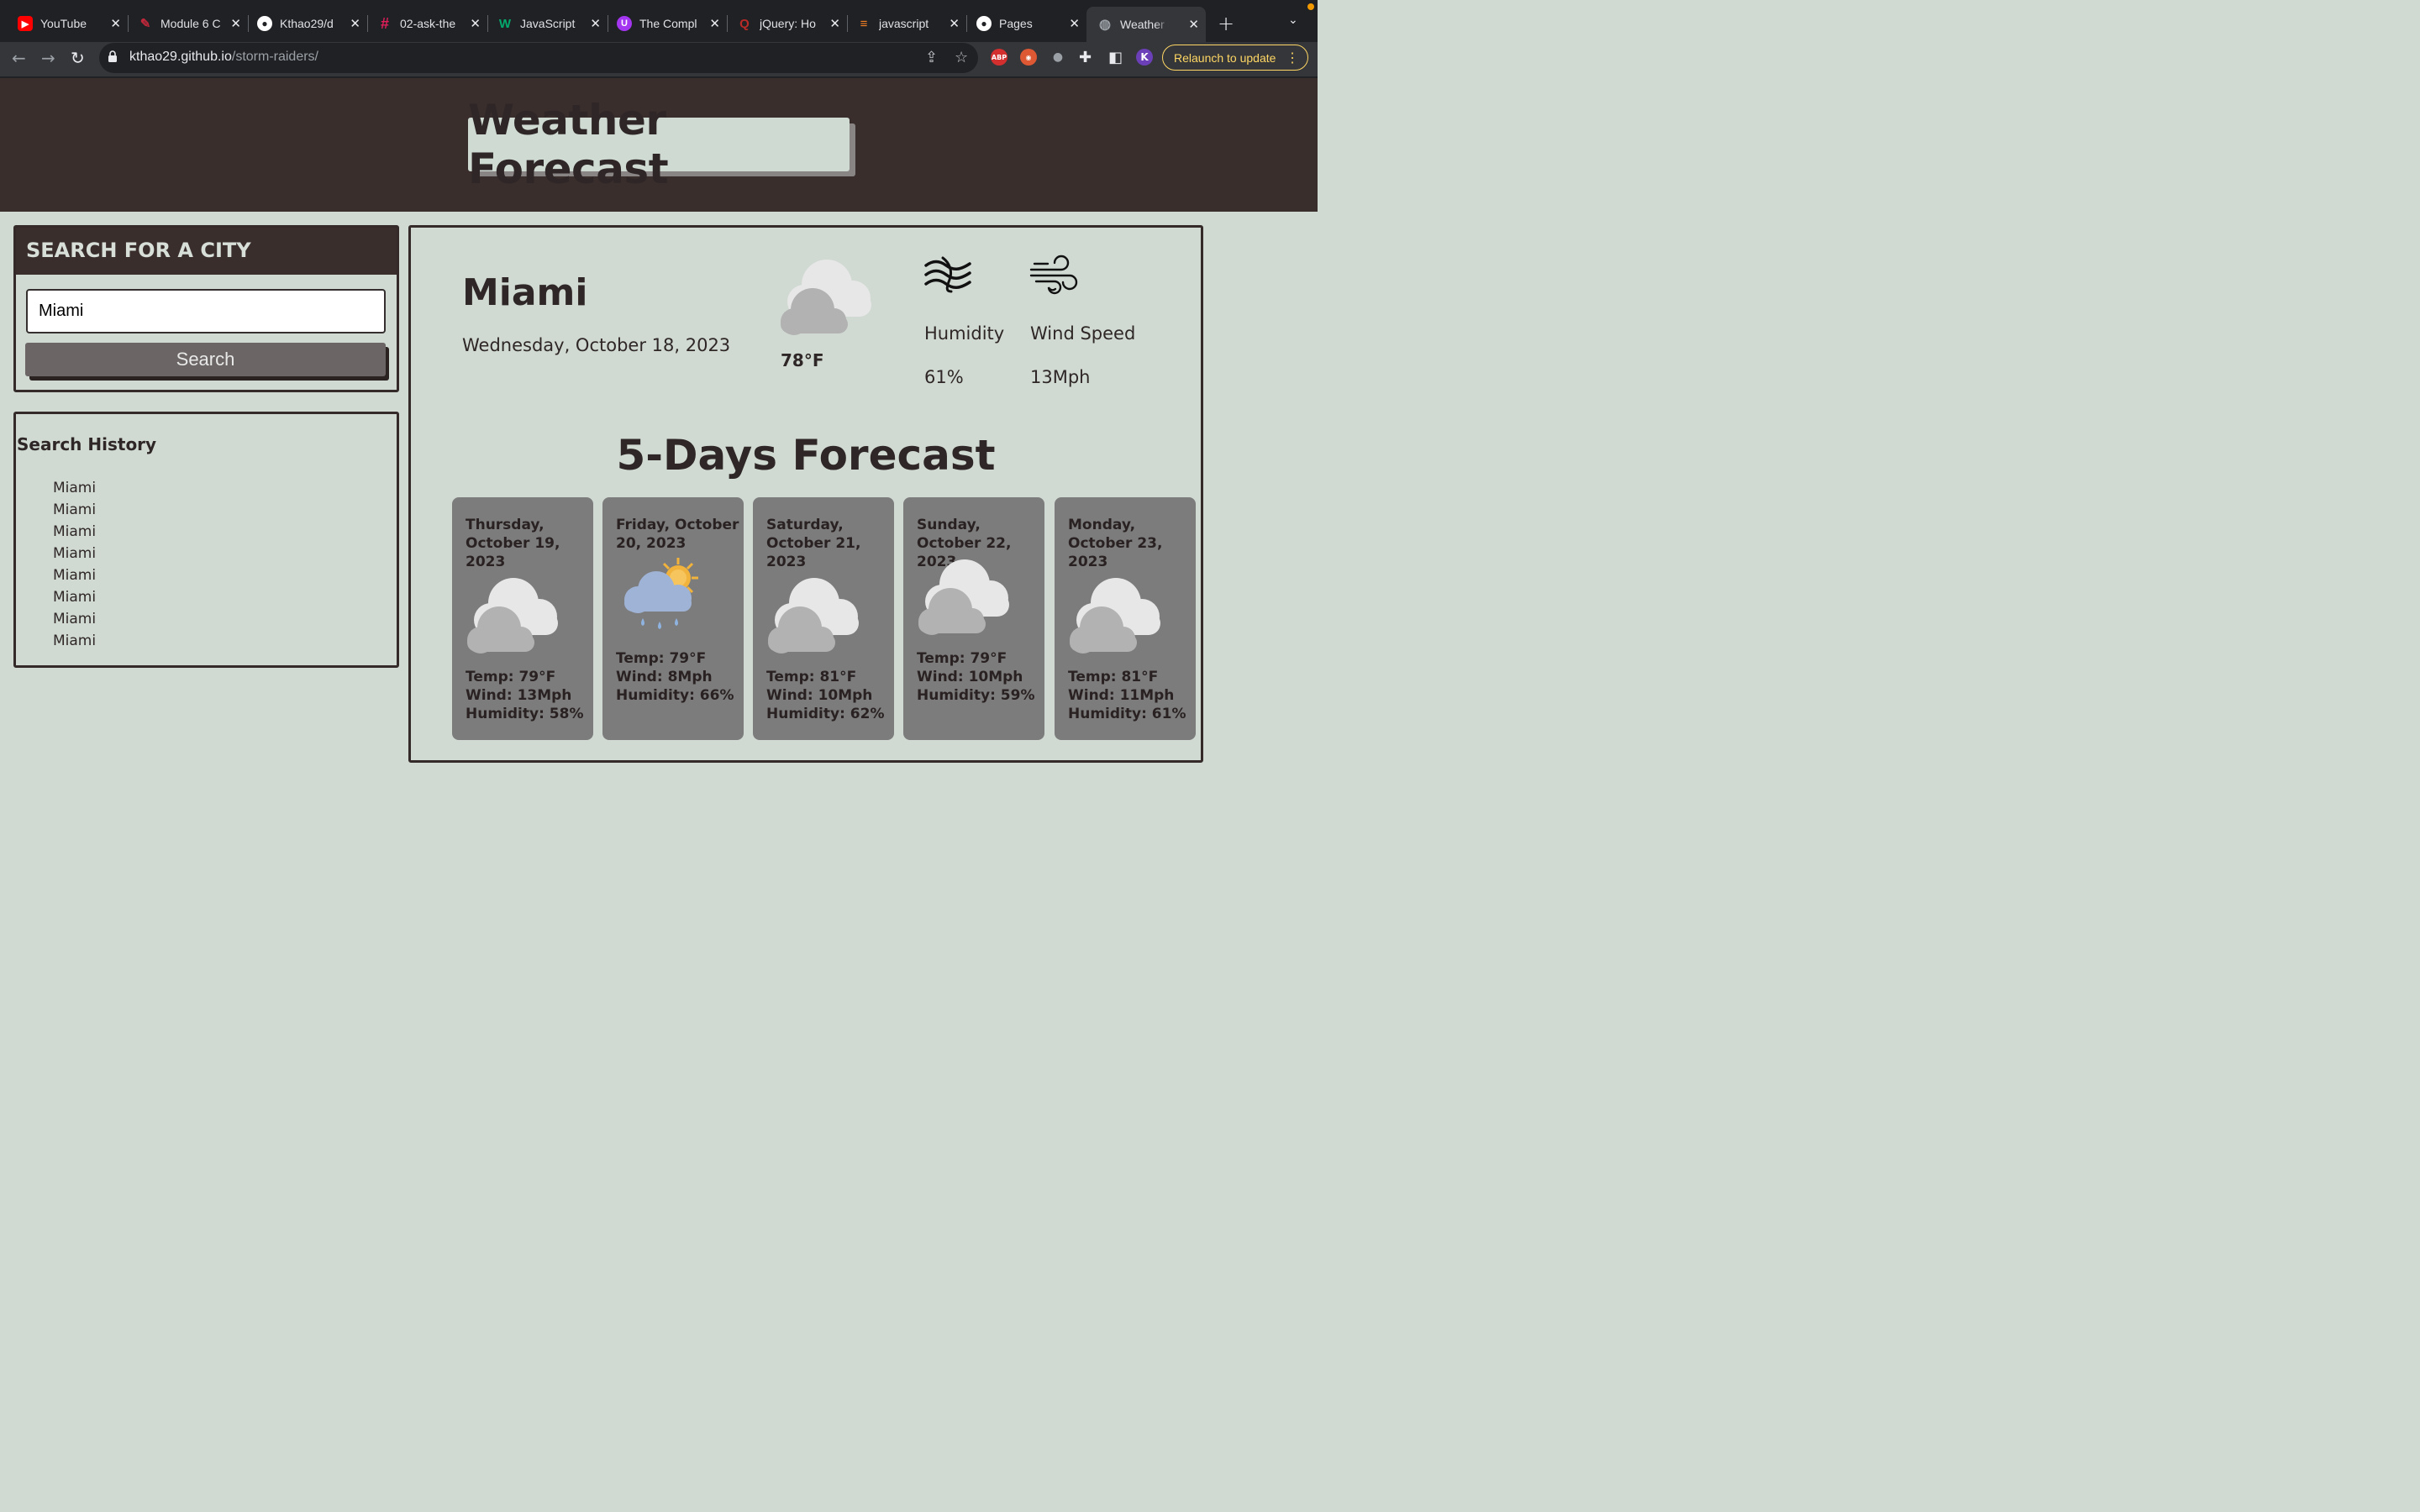 This screenshot has height=1512, width=2420. I want to click on page-title-box: Weather Forecast, so click(659, 144).